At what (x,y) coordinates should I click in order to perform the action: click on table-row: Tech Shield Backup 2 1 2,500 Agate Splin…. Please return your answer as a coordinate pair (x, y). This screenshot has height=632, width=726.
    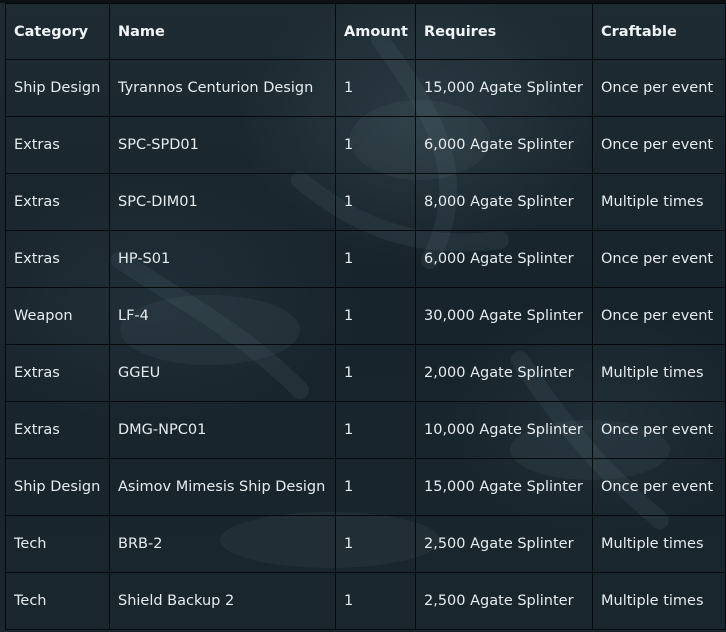
    Looking at the image, I should click on (365, 601).